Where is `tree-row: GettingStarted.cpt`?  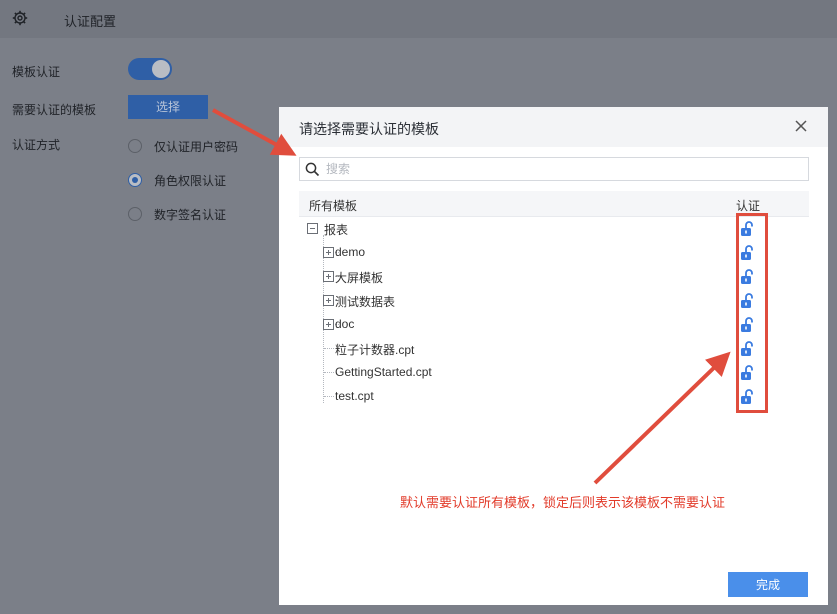
tree-row: GettingStarted.cpt is located at coordinates (554, 374).